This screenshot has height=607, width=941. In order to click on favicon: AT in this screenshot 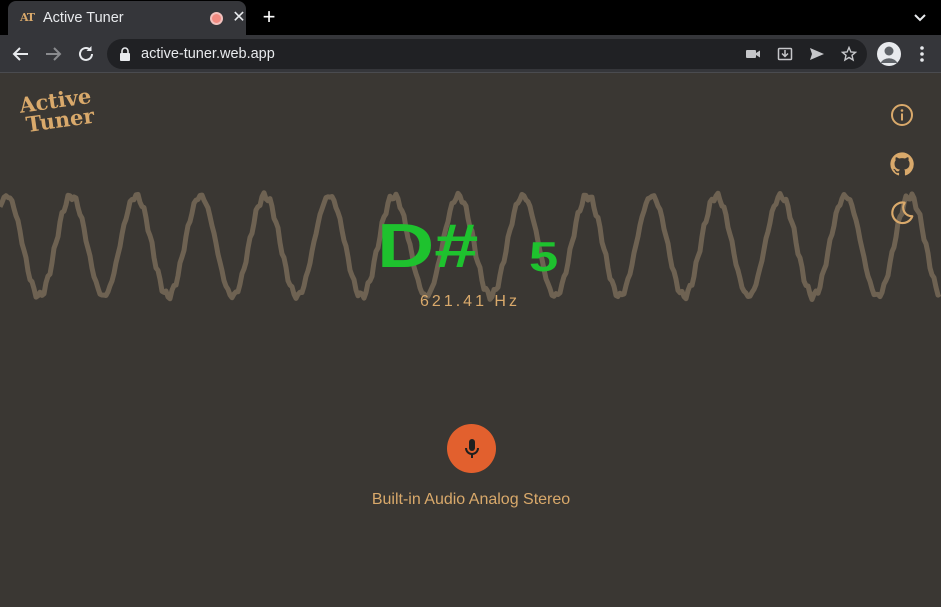, I will do `click(27, 17)`.